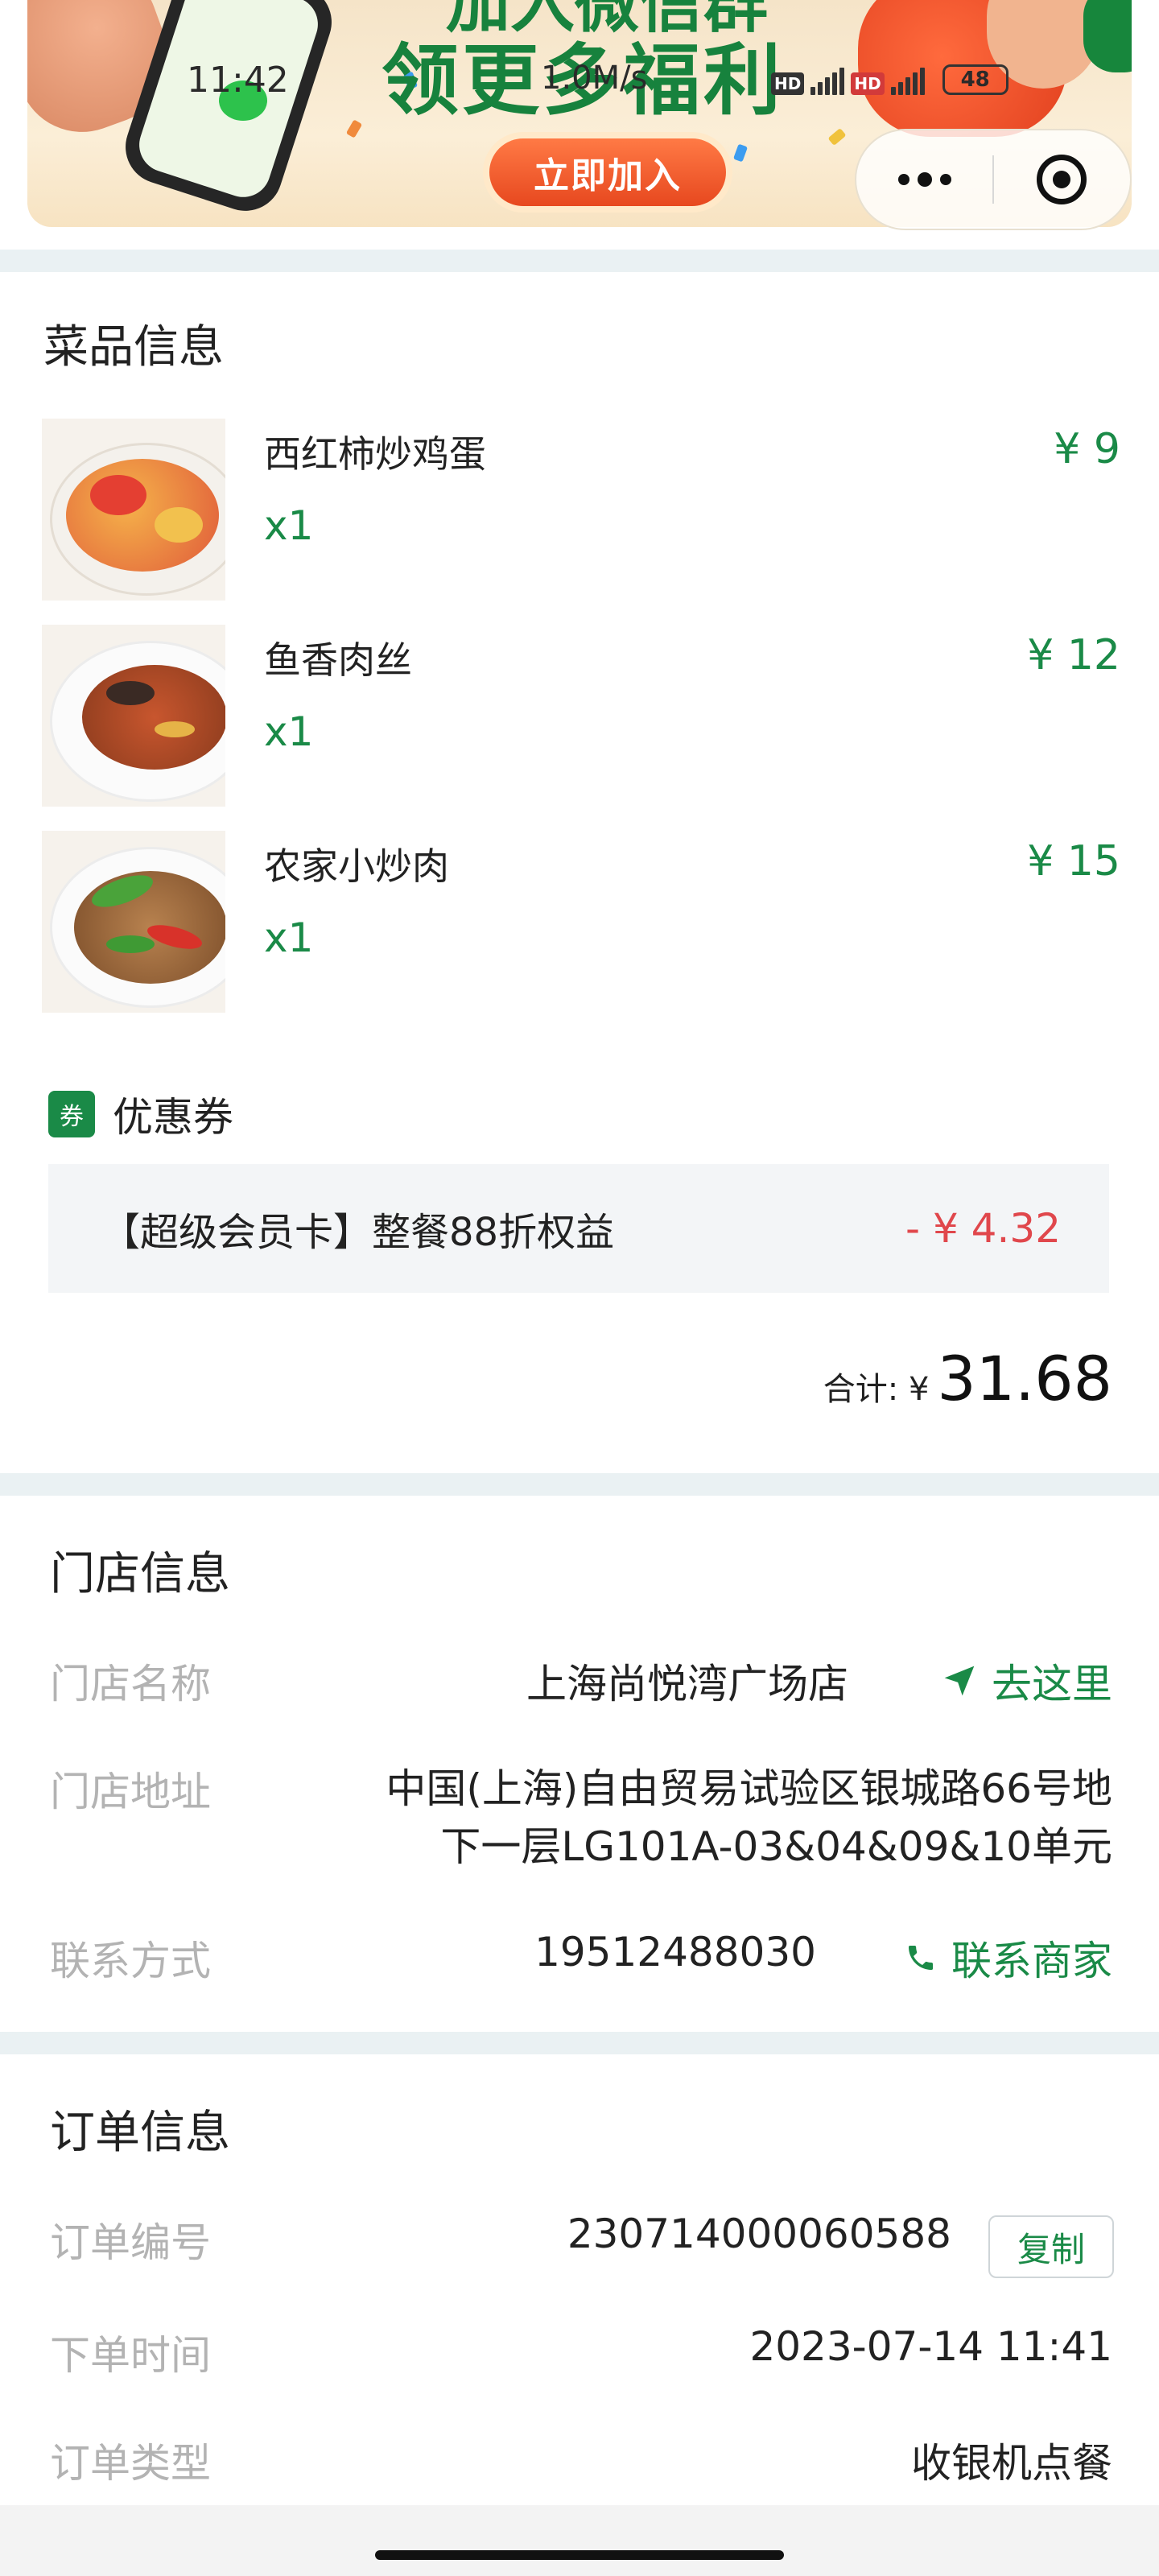  Describe the element at coordinates (1073, 861) in the screenshot. I see `dish-price: ¥ 15` at that location.